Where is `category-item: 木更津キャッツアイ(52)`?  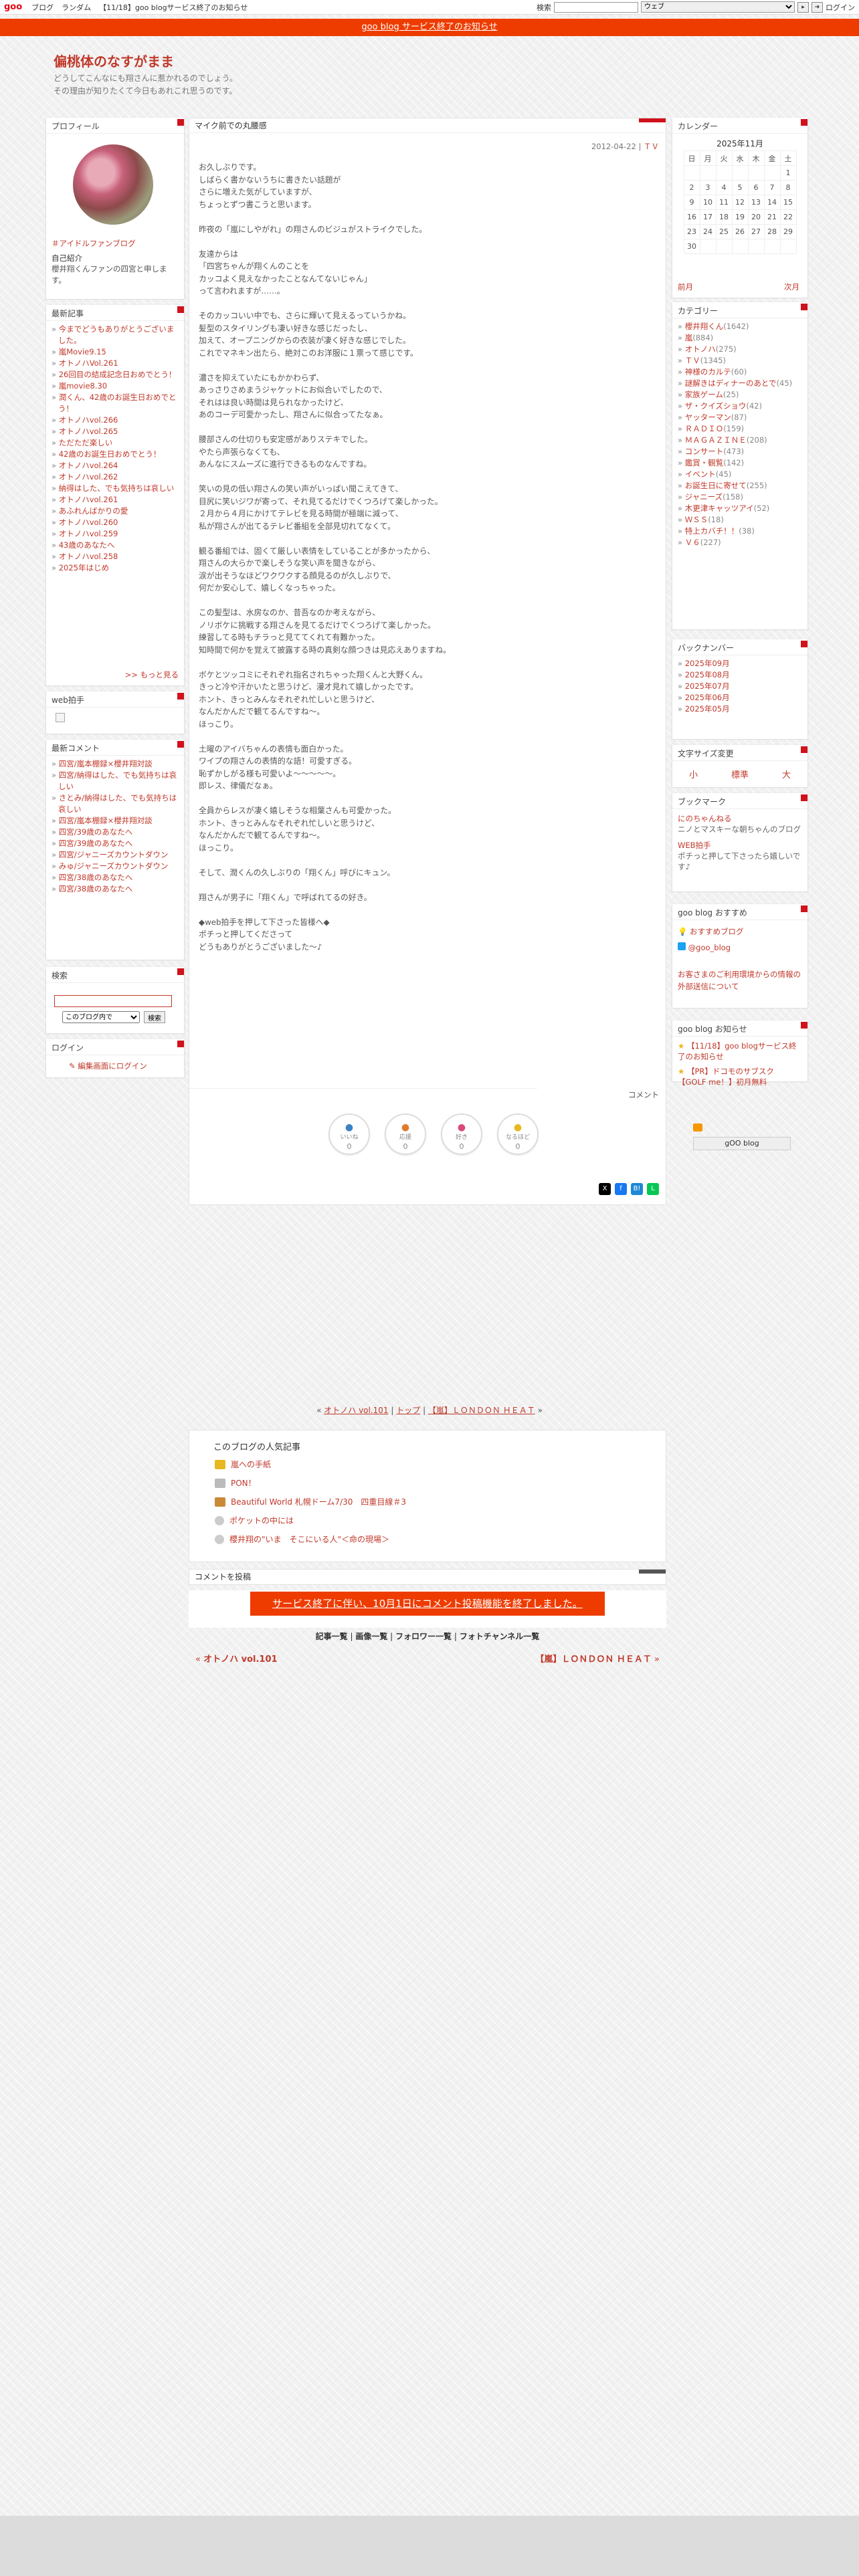 category-item: 木更津キャッツアイ(52) is located at coordinates (740, 509).